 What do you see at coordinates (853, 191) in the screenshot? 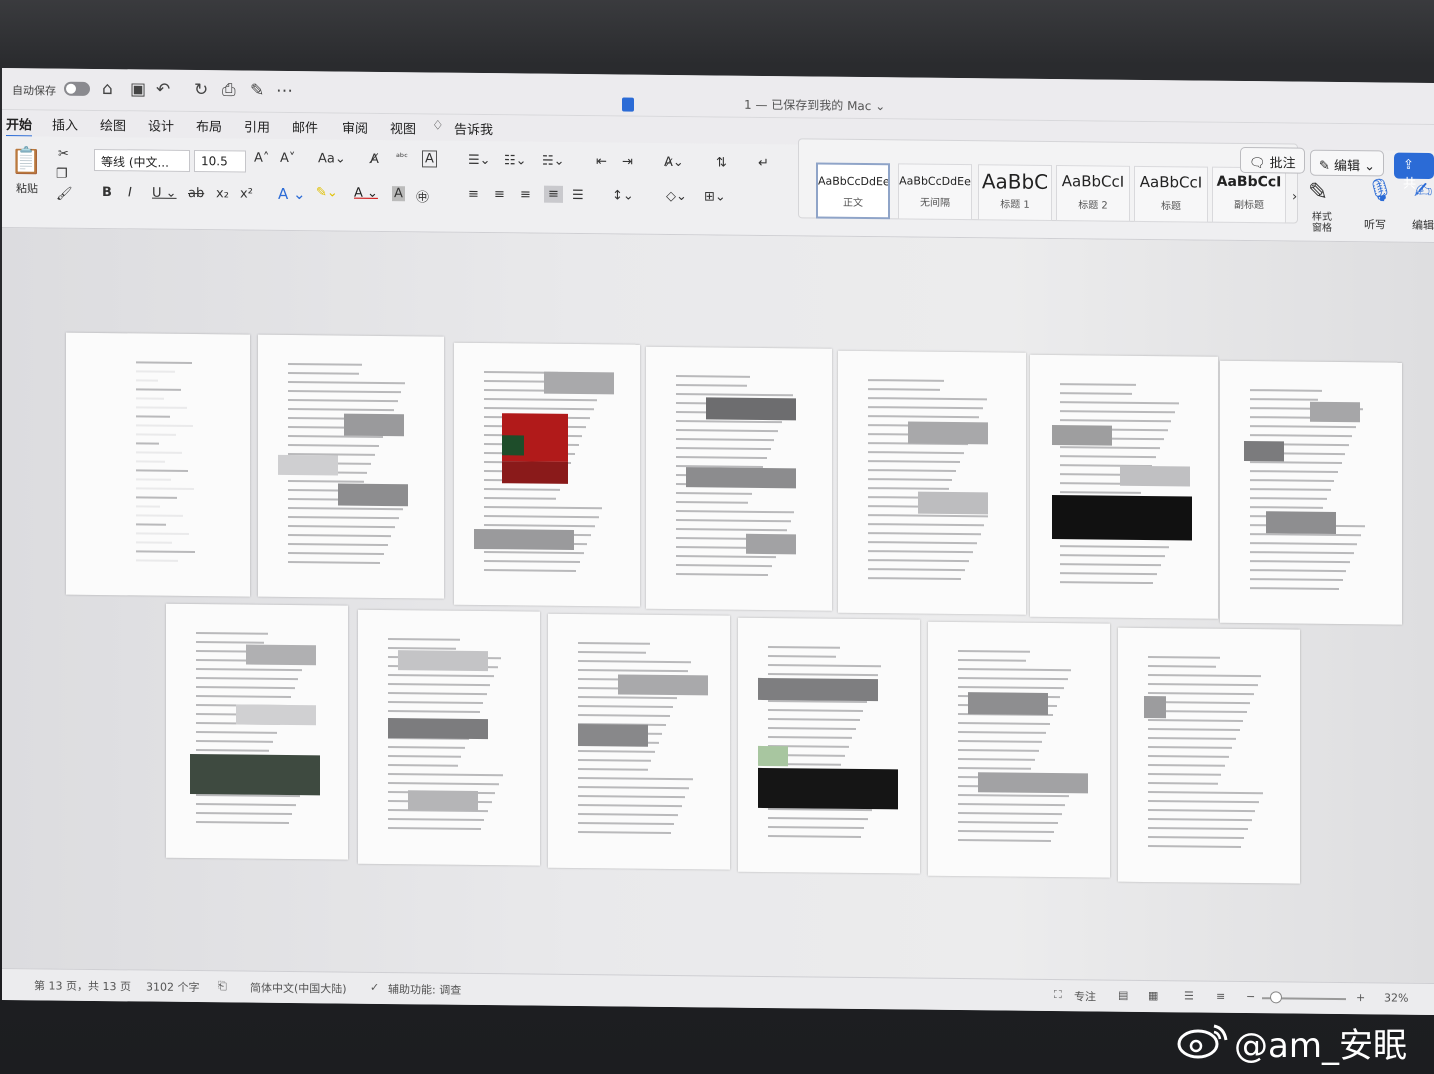
I see `style-box-normal: AaBbCcDdEe 正文` at bounding box center [853, 191].